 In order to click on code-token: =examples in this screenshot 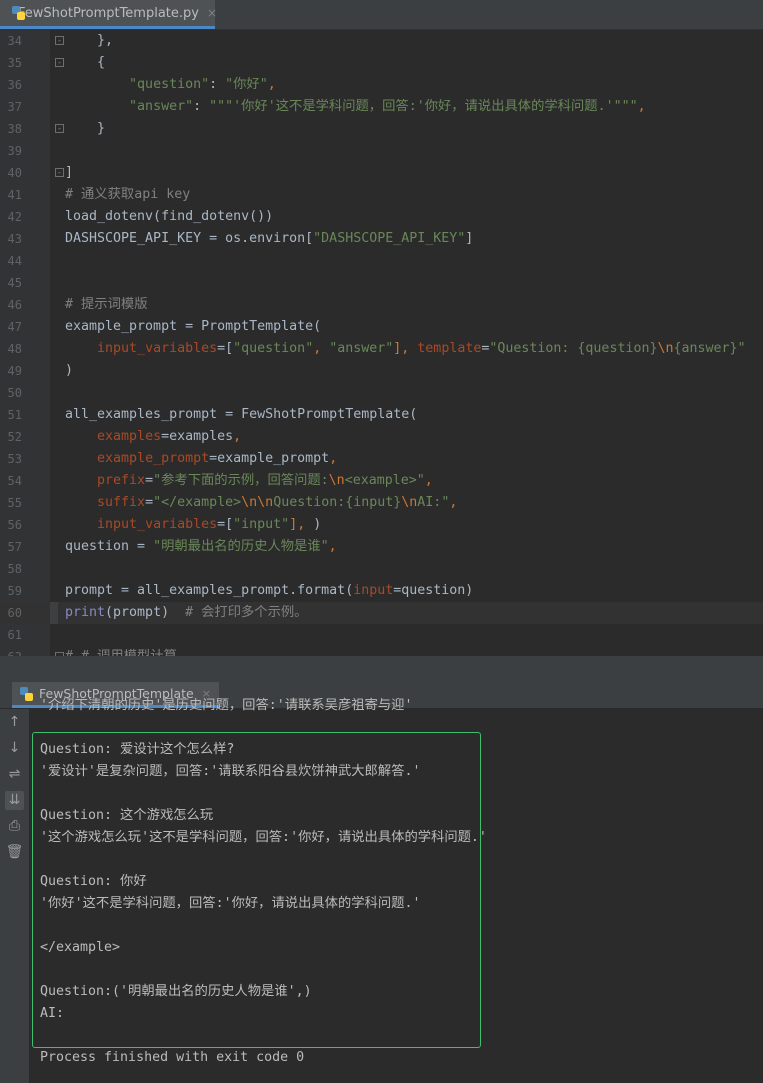, I will do `click(197, 436)`.